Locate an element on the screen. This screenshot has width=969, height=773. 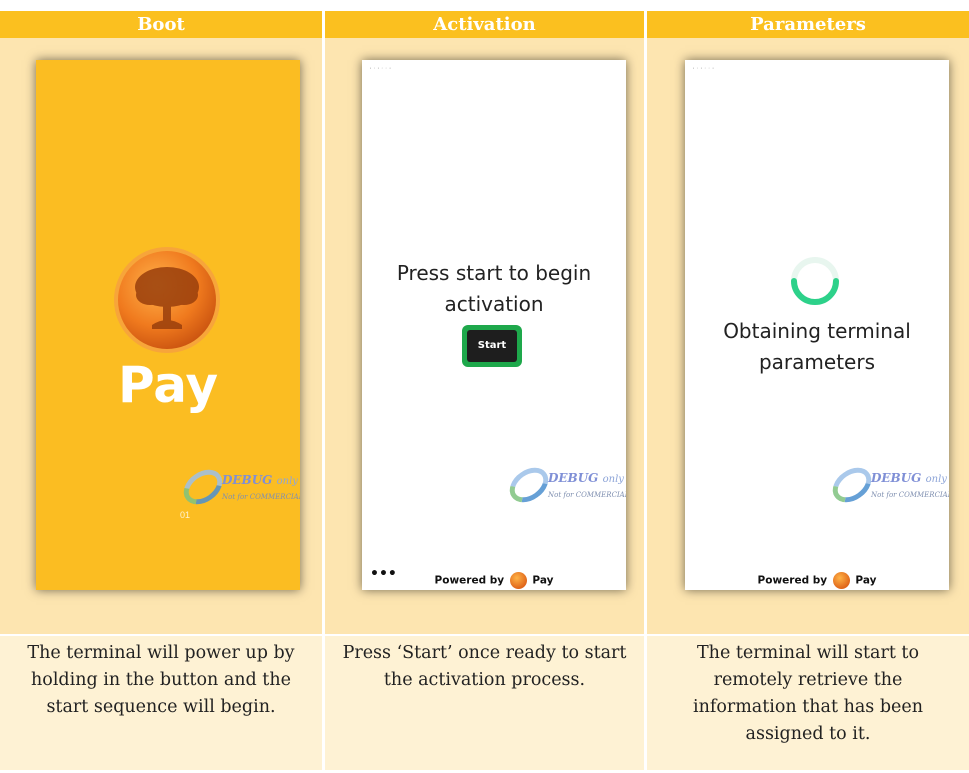
header-activation: Activation is located at coordinates (484, 24).